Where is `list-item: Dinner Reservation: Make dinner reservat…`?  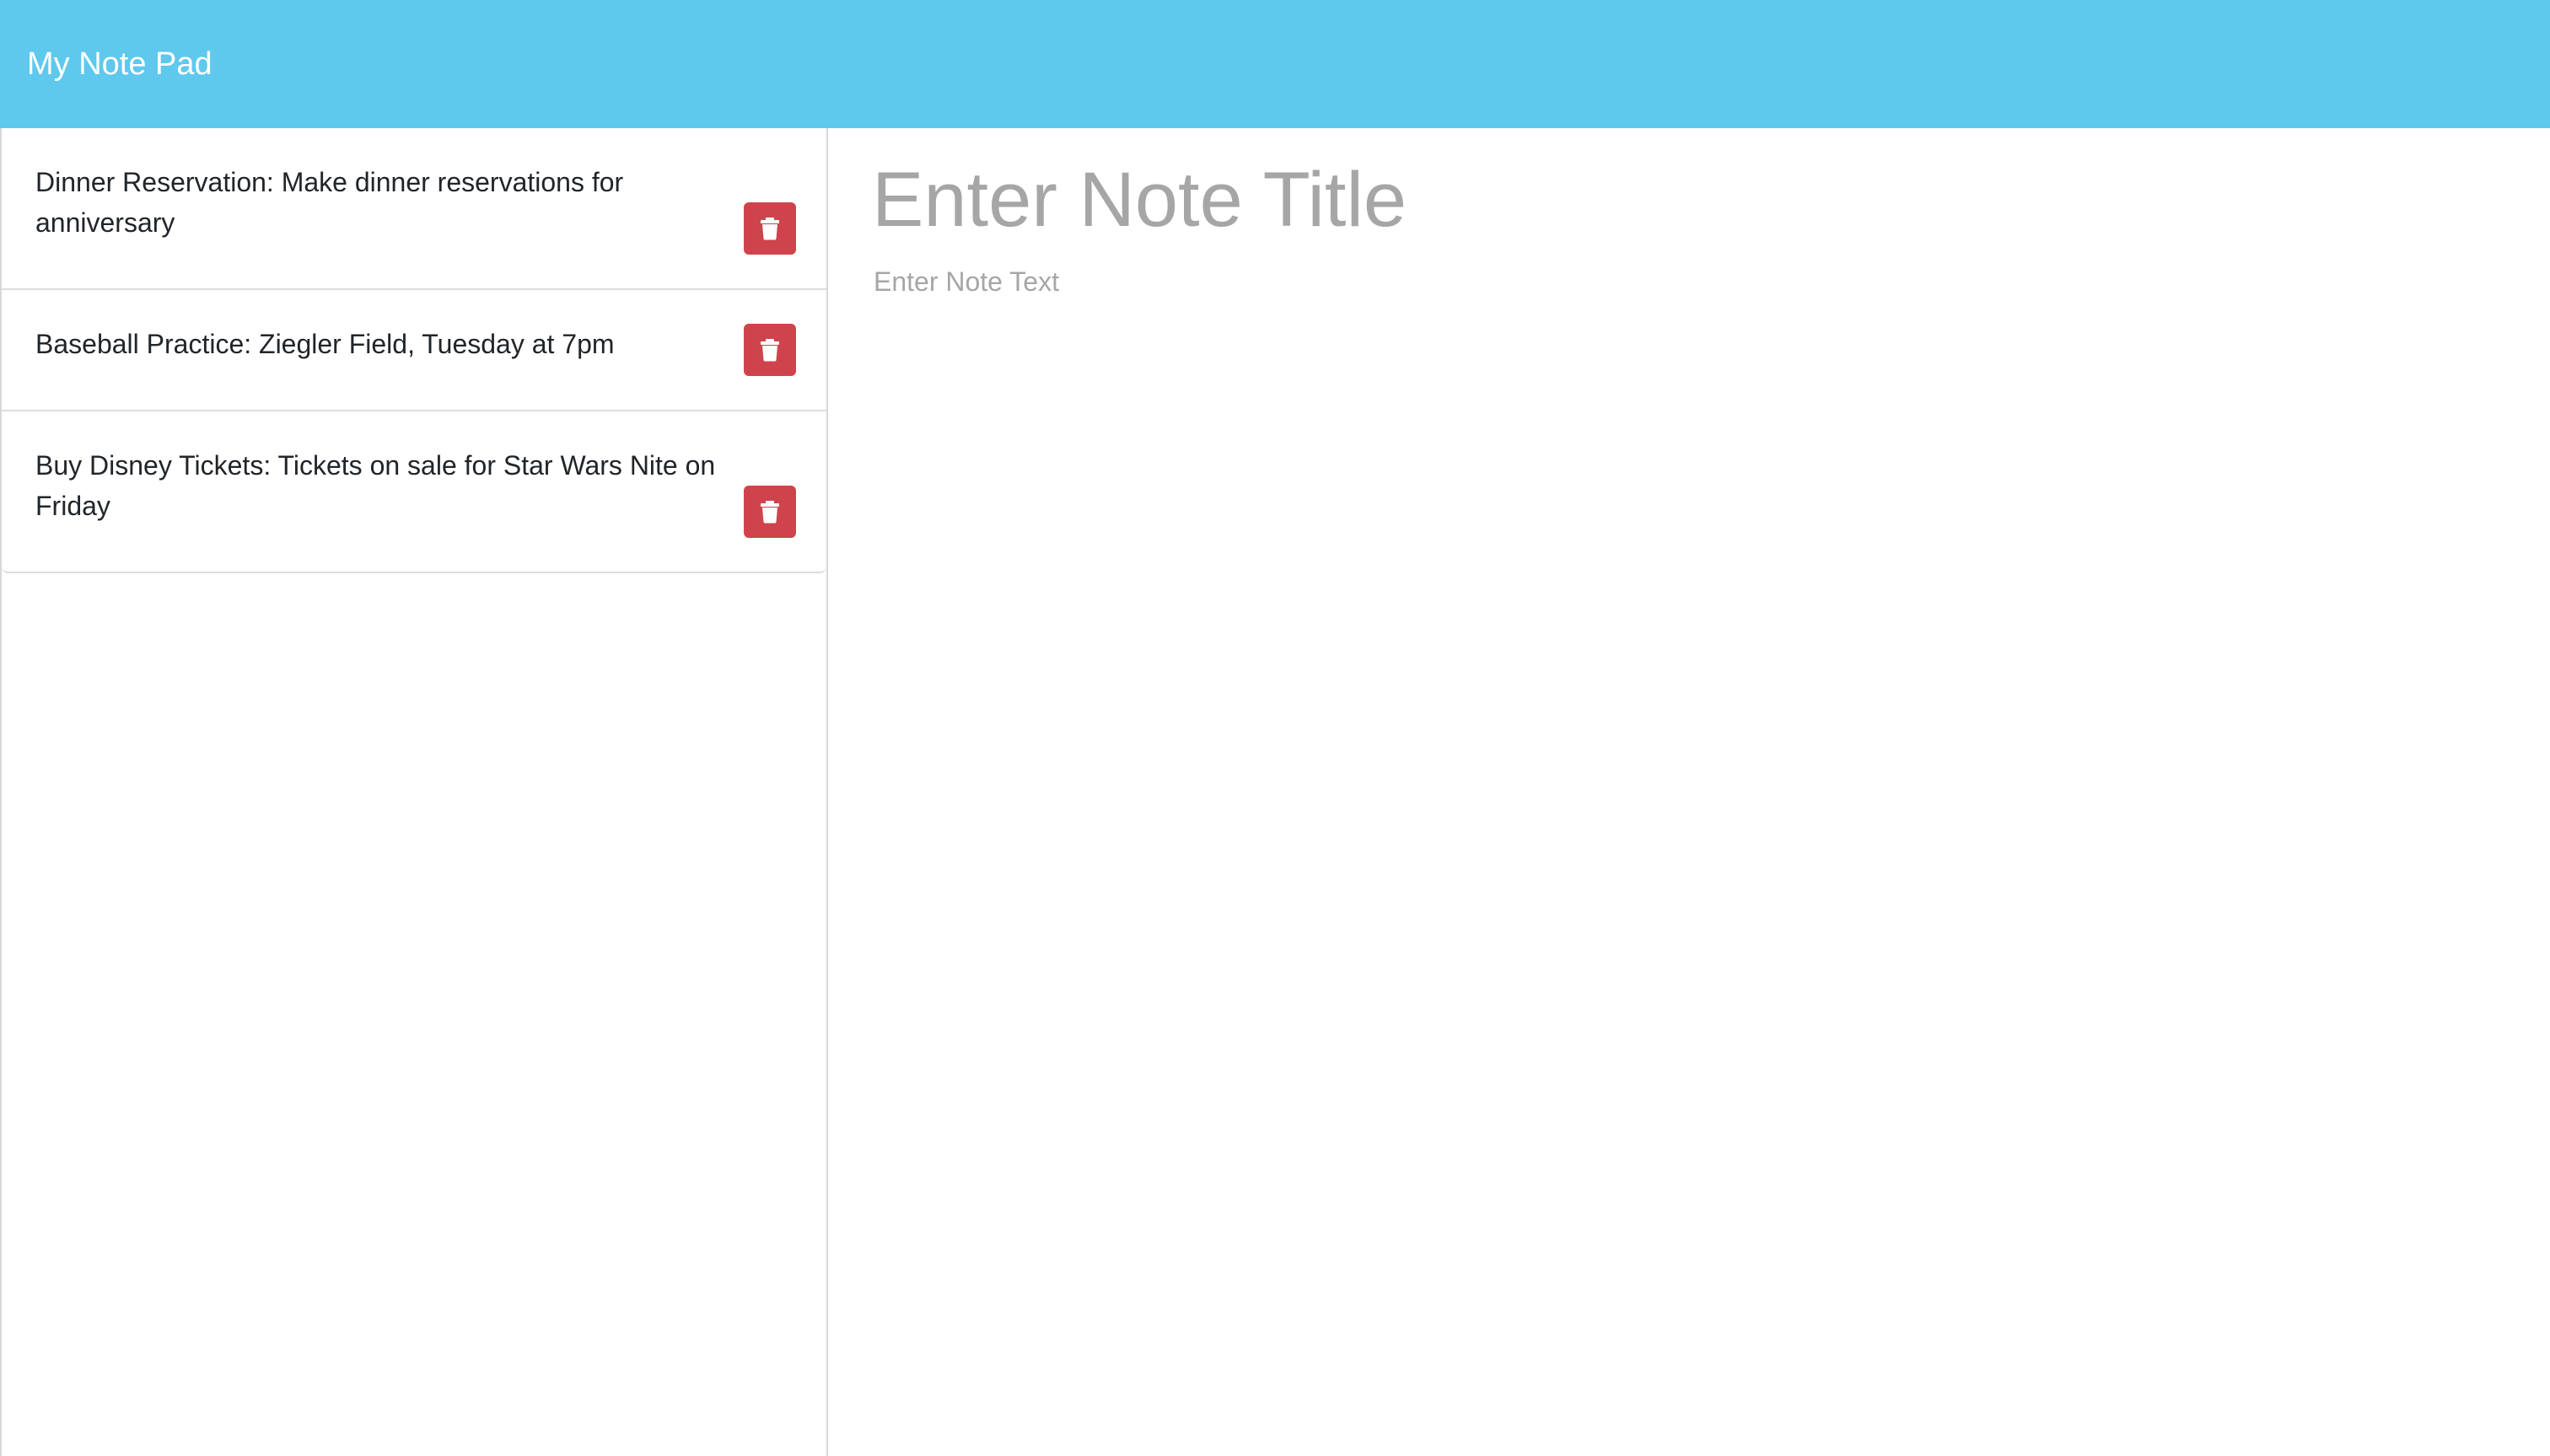
list-item: Dinner Reservation: Make dinner reservat… is located at coordinates (414, 209).